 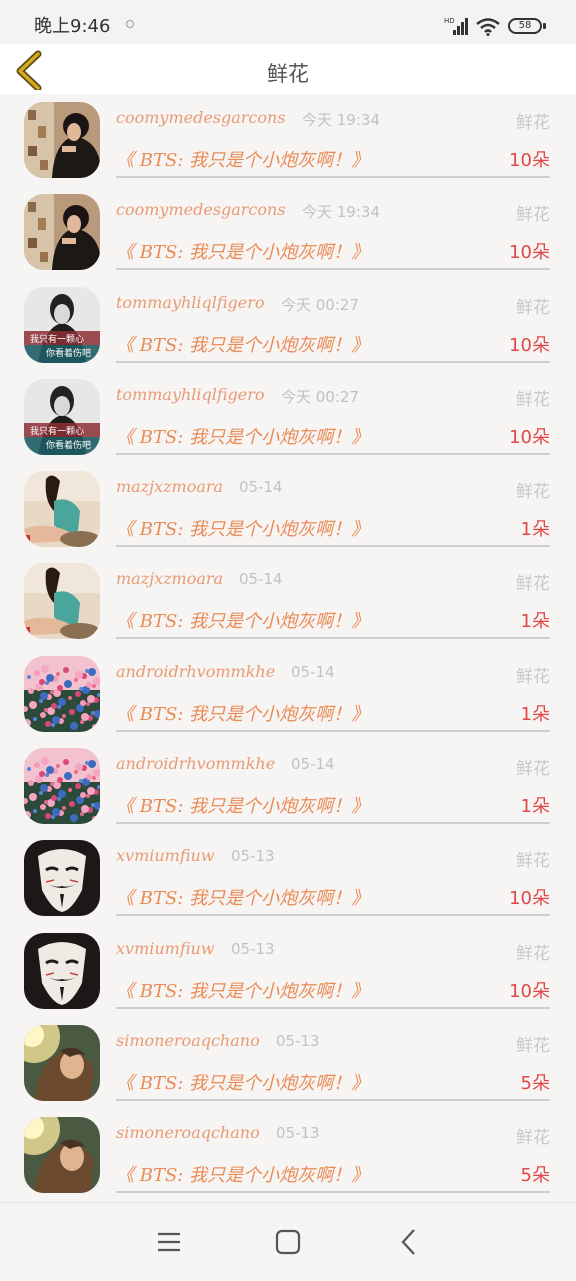 I want to click on notification-dot-icon, so click(x=130, y=24).